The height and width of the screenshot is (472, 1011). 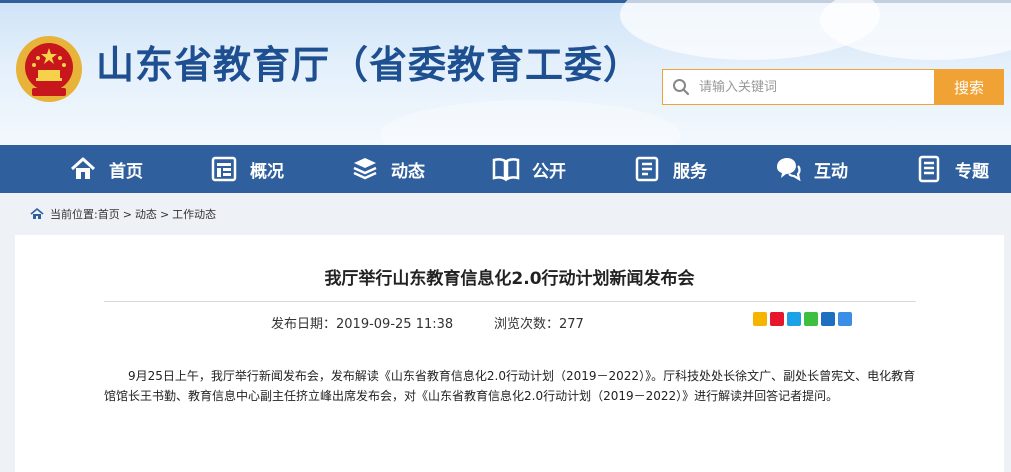 What do you see at coordinates (510, 301) in the screenshot?
I see `title-divider` at bounding box center [510, 301].